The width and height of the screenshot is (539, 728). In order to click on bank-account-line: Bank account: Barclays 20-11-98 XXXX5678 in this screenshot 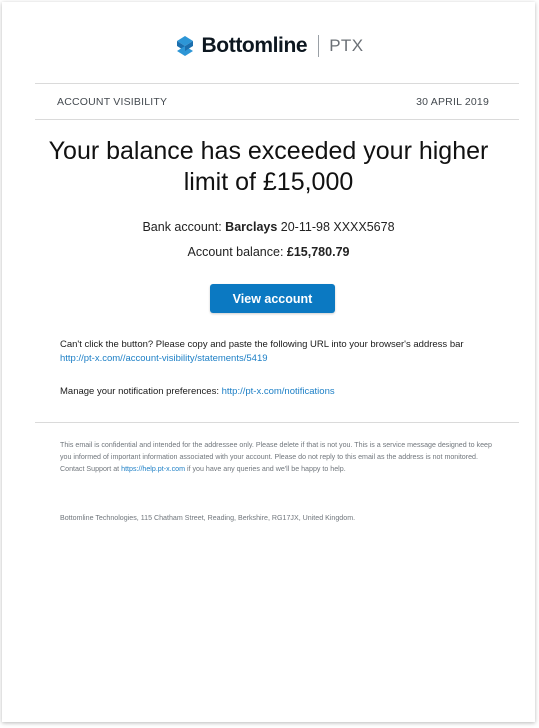, I will do `click(268, 227)`.